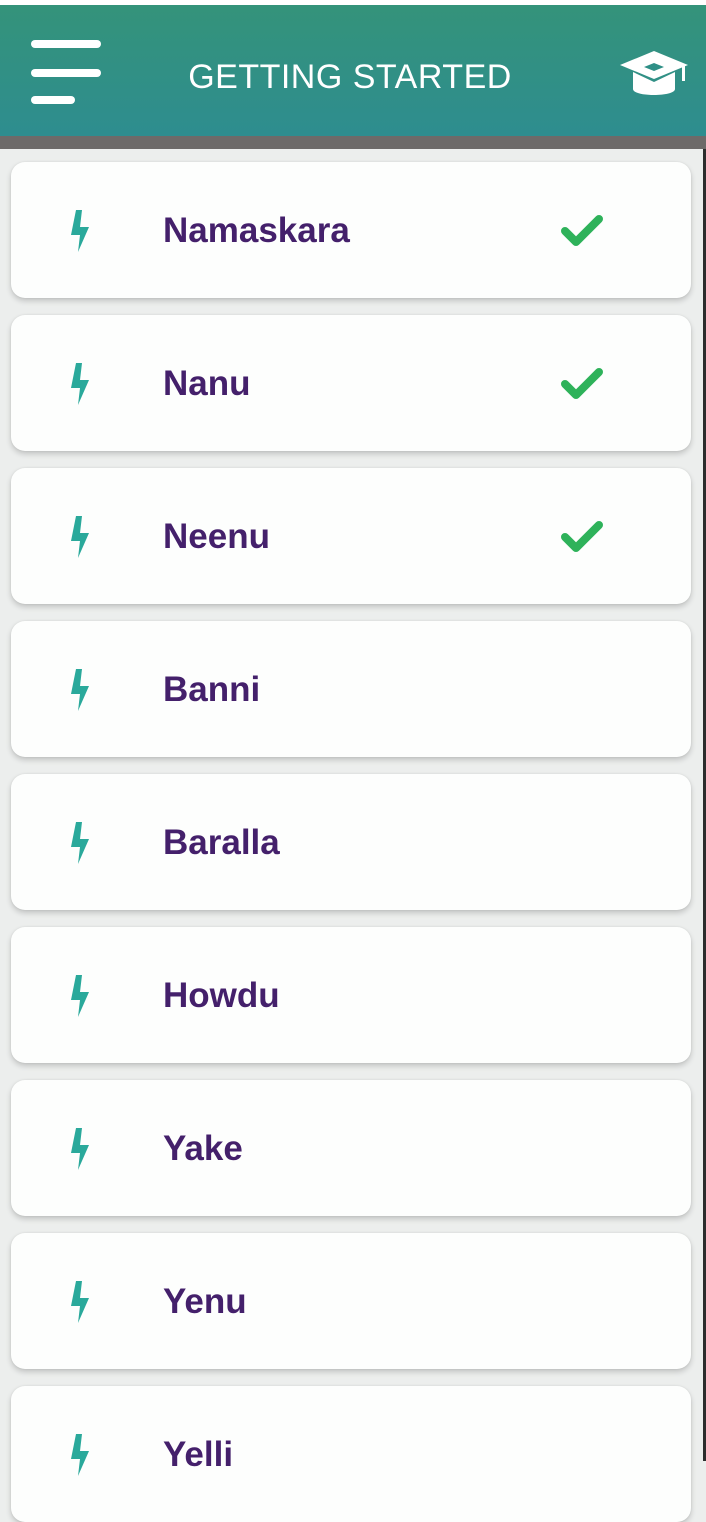 The height and width of the screenshot is (1522, 706). I want to click on app-header: GETTING STARTED, so click(353, 70).